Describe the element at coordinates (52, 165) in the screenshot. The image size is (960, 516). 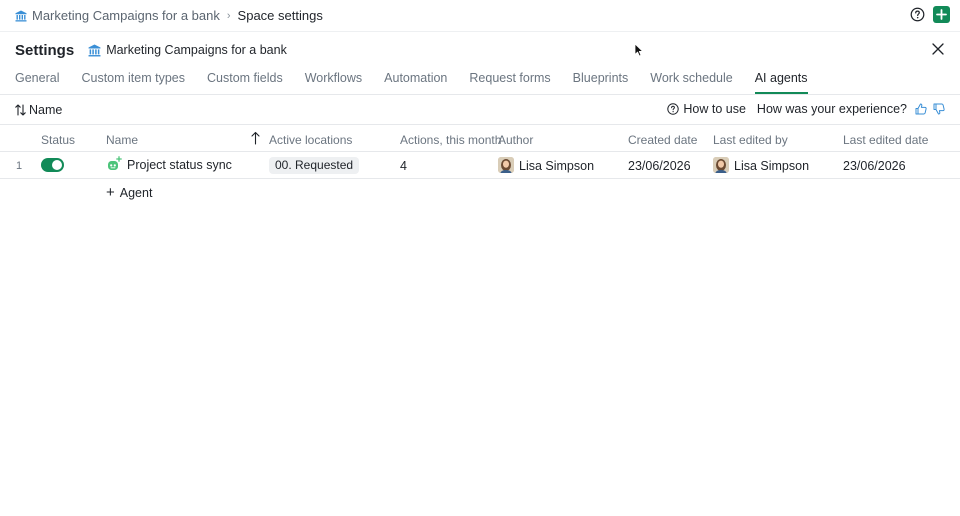
I see `status-toggle` at that location.